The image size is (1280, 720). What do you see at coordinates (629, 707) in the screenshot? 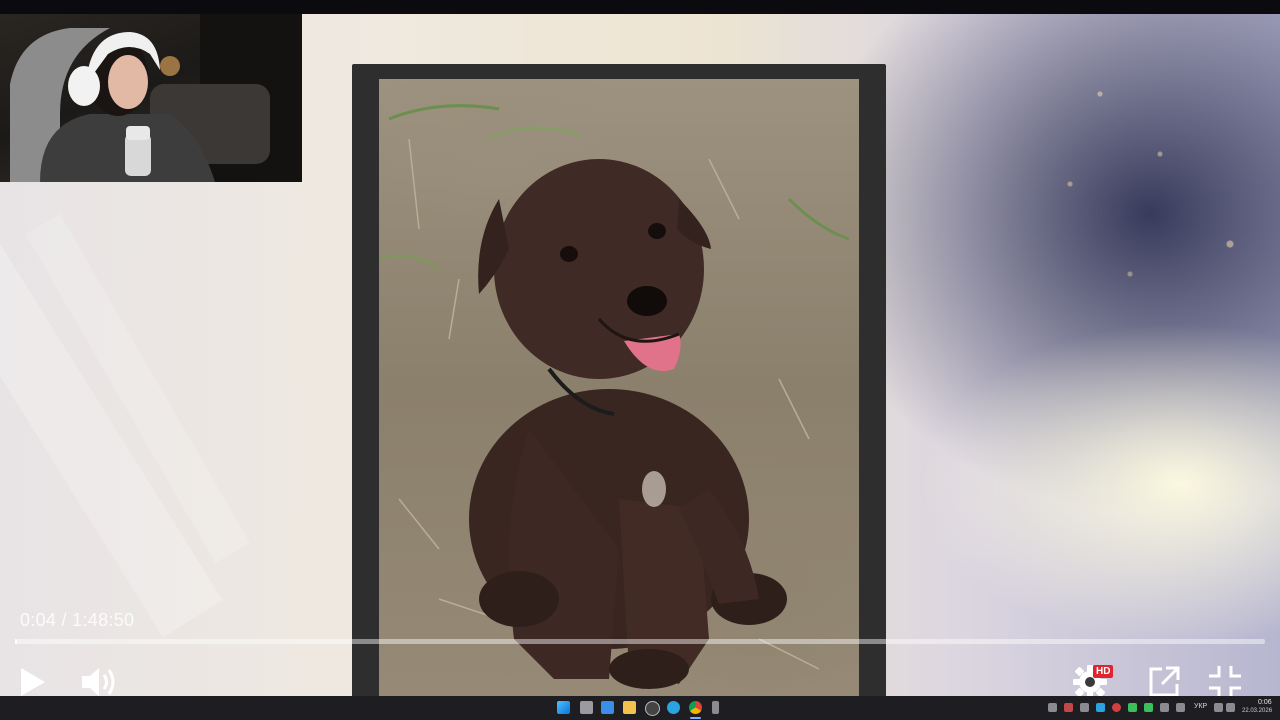
I see `file-explorer-icon` at bounding box center [629, 707].